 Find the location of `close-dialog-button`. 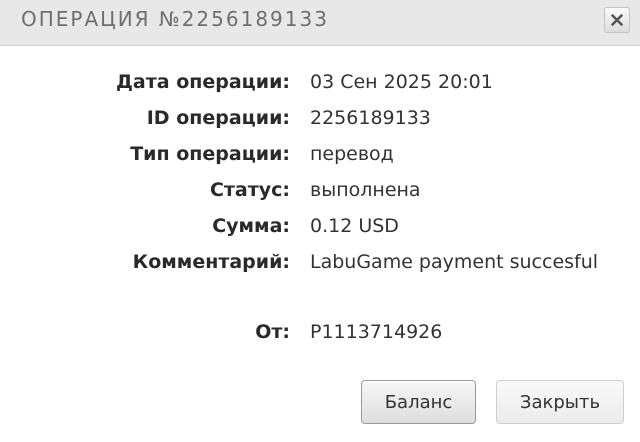

close-dialog-button is located at coordinates (617, 20).